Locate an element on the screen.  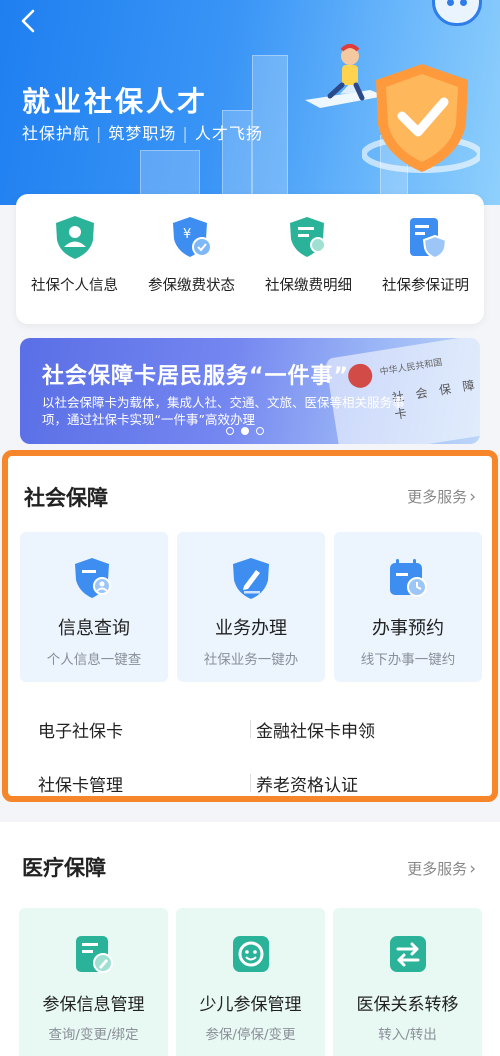
carousel-dot-active is located at coordinates (245, 431).